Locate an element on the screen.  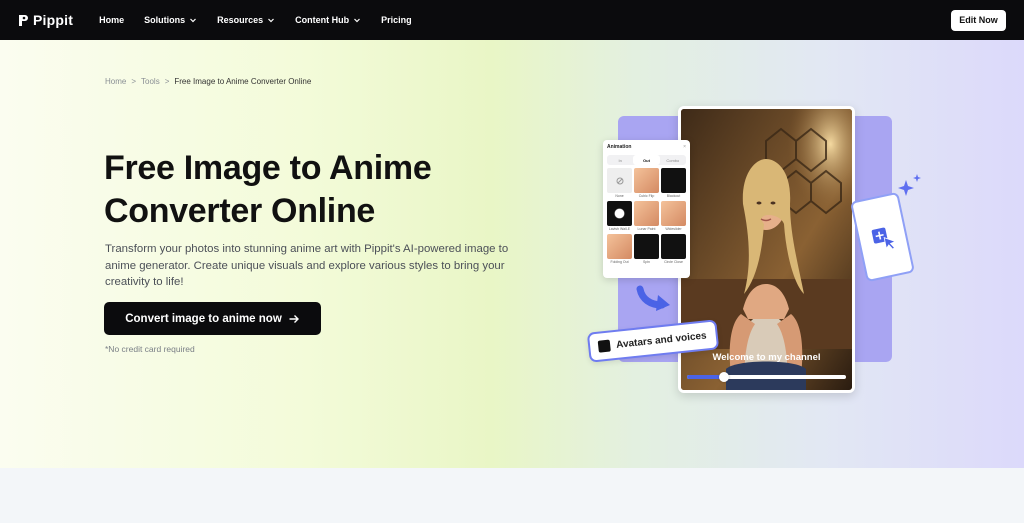
animation-option: Lunar Paint is located at coordinates (646, 216).